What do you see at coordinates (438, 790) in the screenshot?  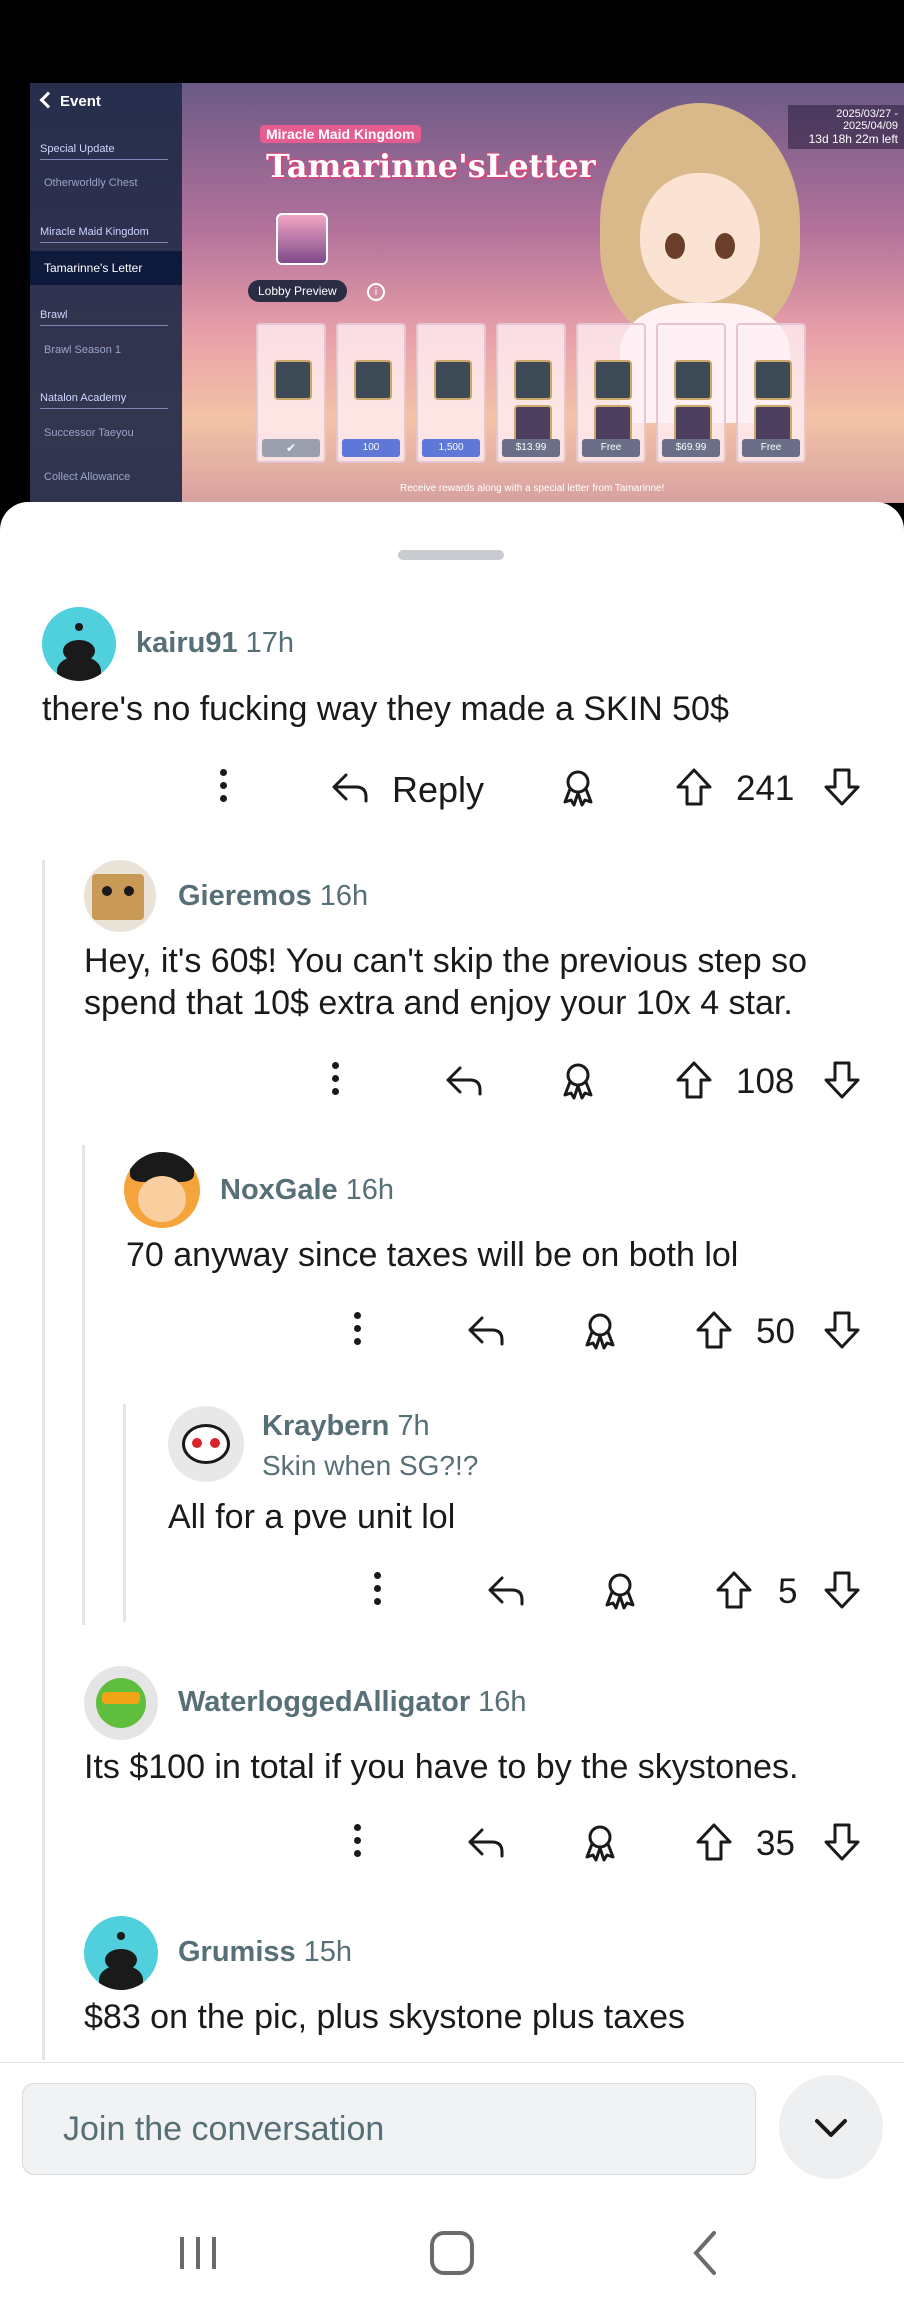 I see `reply-button: Reply` at bounding box center [438, 790].